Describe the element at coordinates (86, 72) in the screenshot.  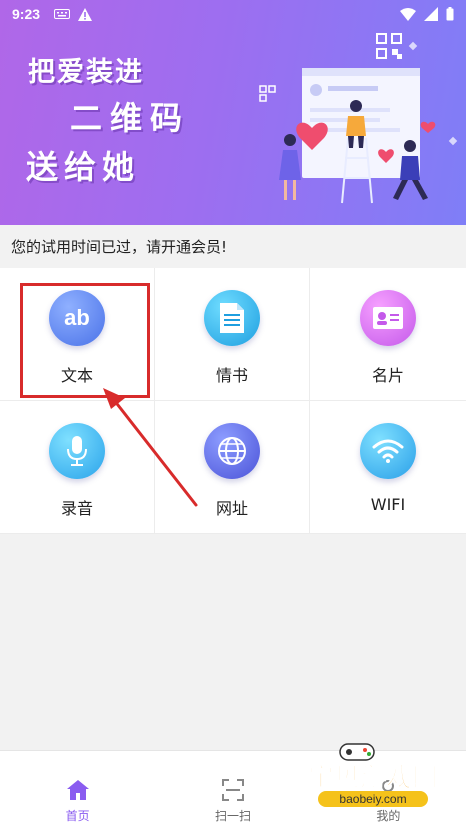
I see `banner-slogan-line1: 把爱装进` at that location.